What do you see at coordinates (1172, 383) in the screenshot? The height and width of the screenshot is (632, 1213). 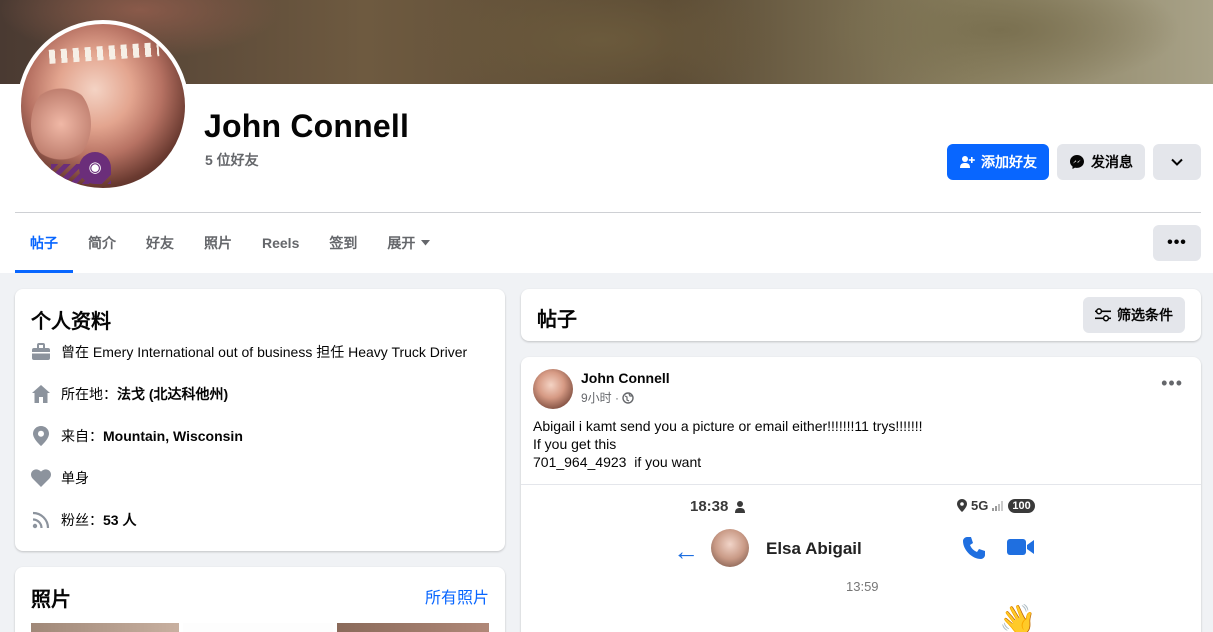 I see `post-options-icon: •••` at bounding box center [1172, 383].